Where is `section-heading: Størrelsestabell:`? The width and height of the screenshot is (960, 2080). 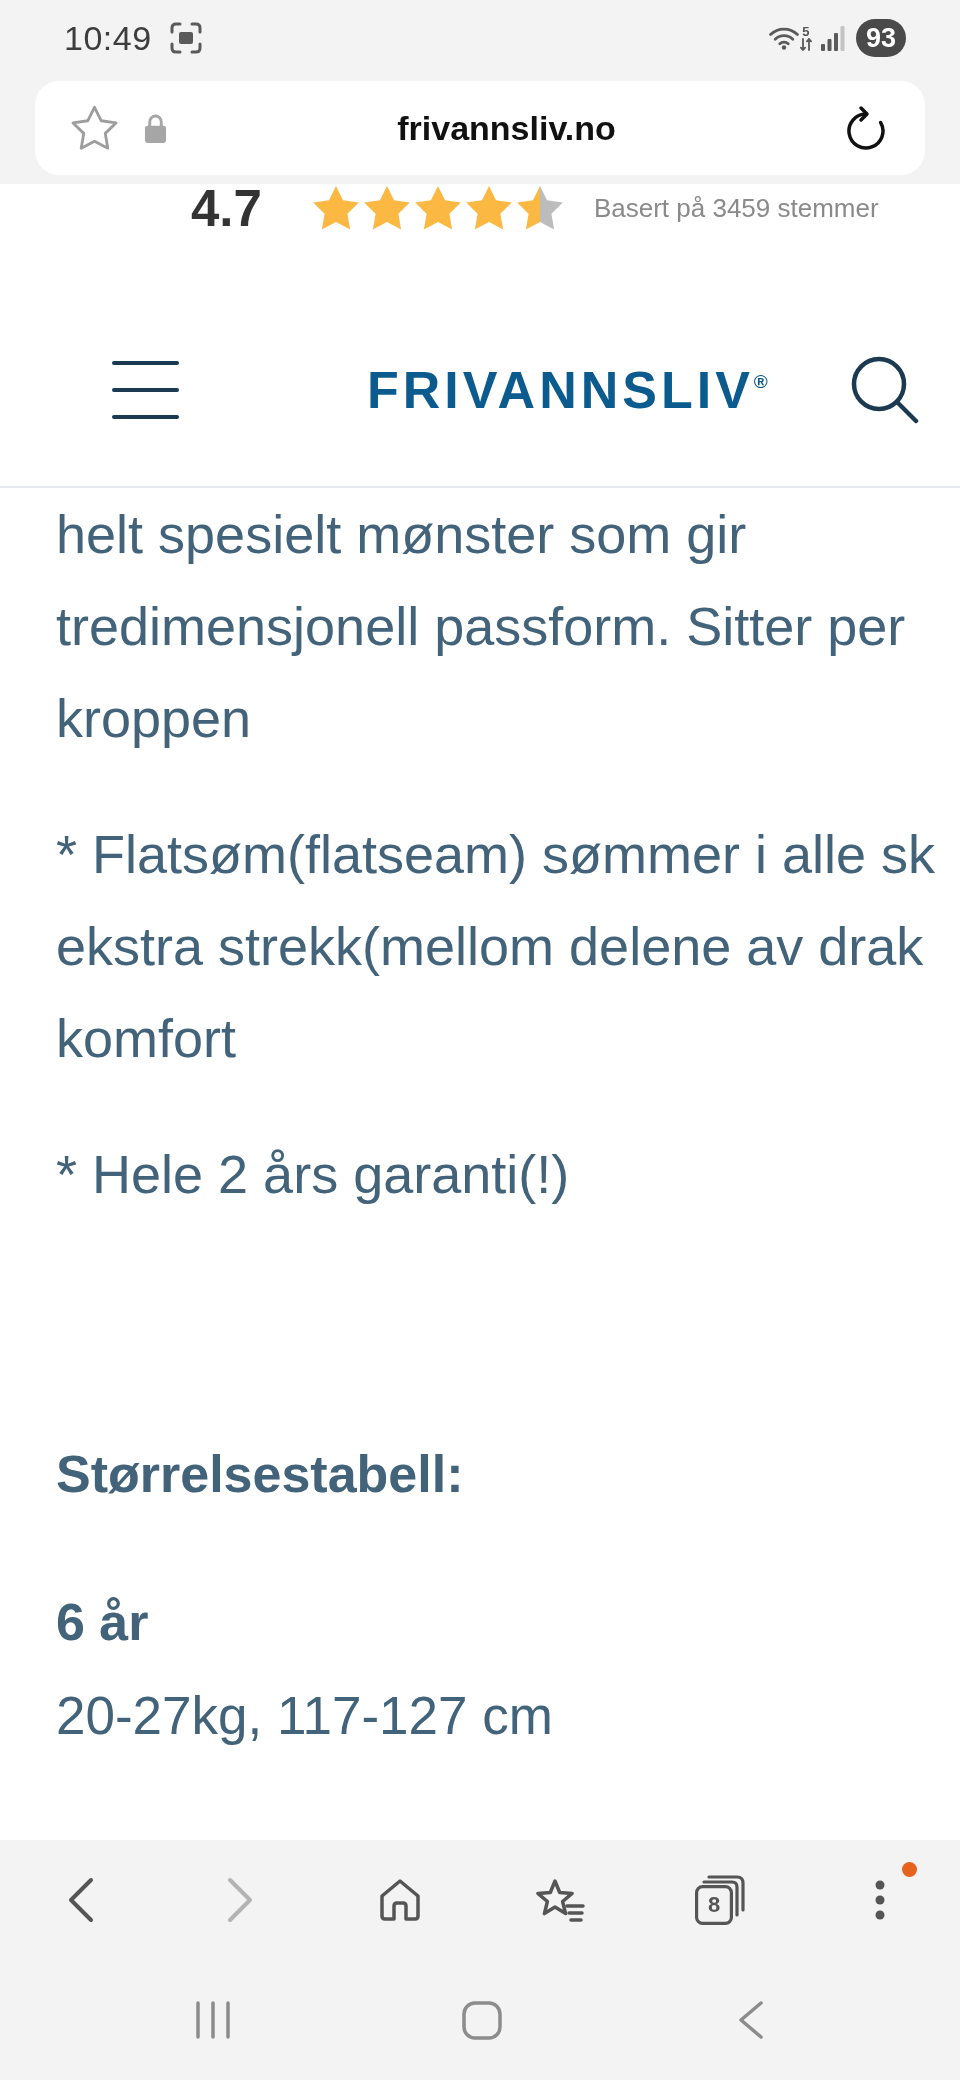 section-heading: Størrelsestabell: is located at coordinates (260, 1474).